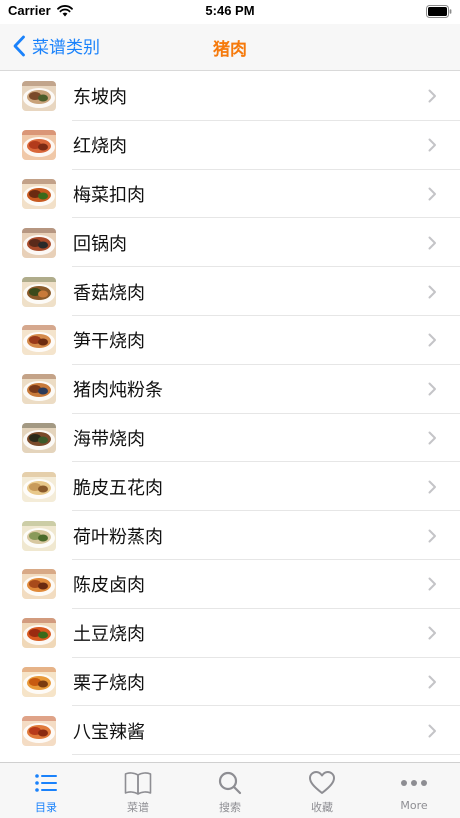 The image size is (460, 818). Describe the element at coordinates (100, 244) in the screenshot. I see `dish-name: 回锅肉` at that location.